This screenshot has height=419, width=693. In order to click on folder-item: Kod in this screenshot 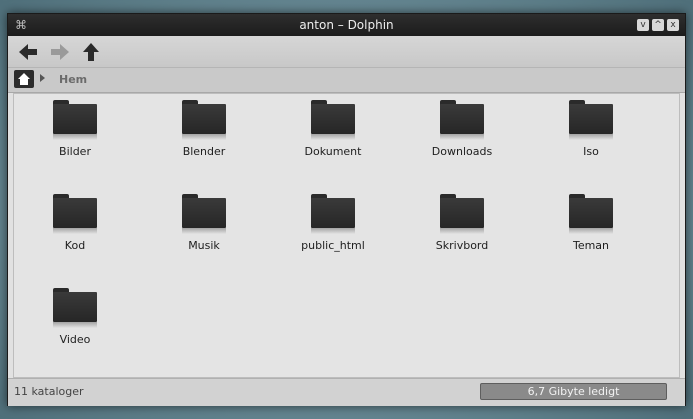, I will do `click(74, 228)`.